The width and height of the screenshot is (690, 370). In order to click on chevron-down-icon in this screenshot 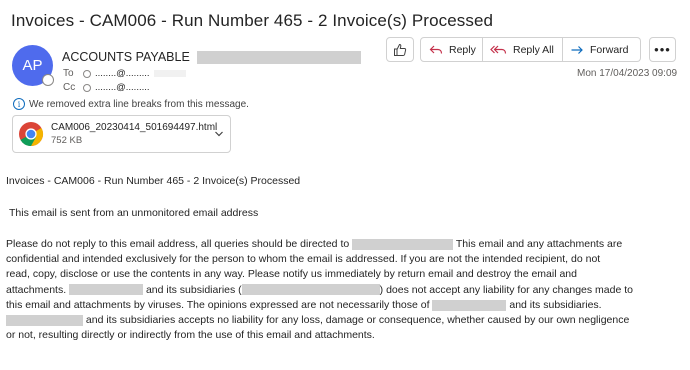, I will do `click(219, 134)`.